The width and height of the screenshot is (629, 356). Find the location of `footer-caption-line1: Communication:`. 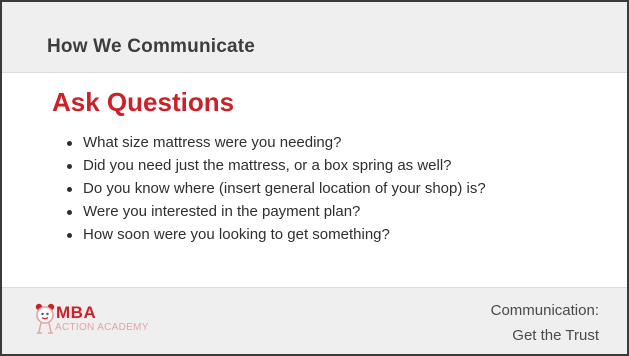

footer-caption-line1: Communication: is located at coordinates (544, 310).